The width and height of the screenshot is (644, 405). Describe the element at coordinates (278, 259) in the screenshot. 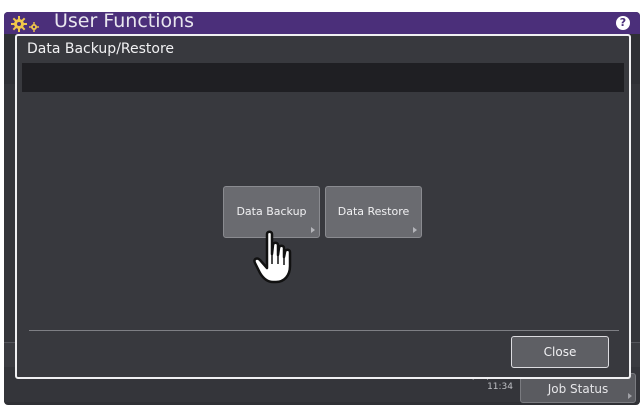

I see `hand-cursor-icon` at that location.